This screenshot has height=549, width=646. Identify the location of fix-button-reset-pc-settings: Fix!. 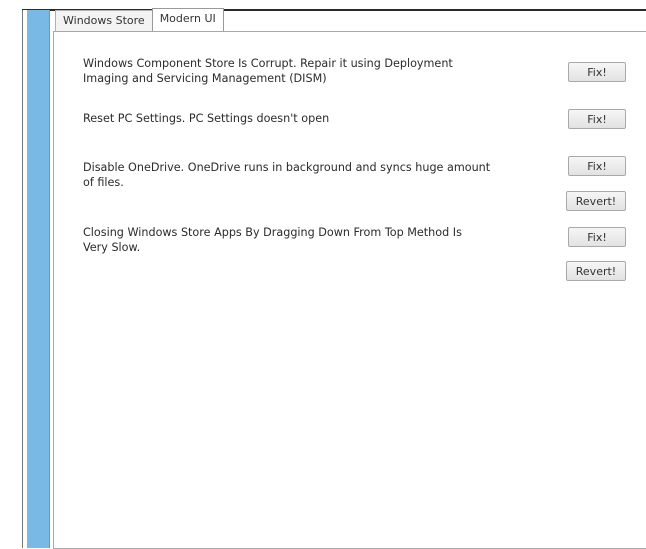
(597, 119).